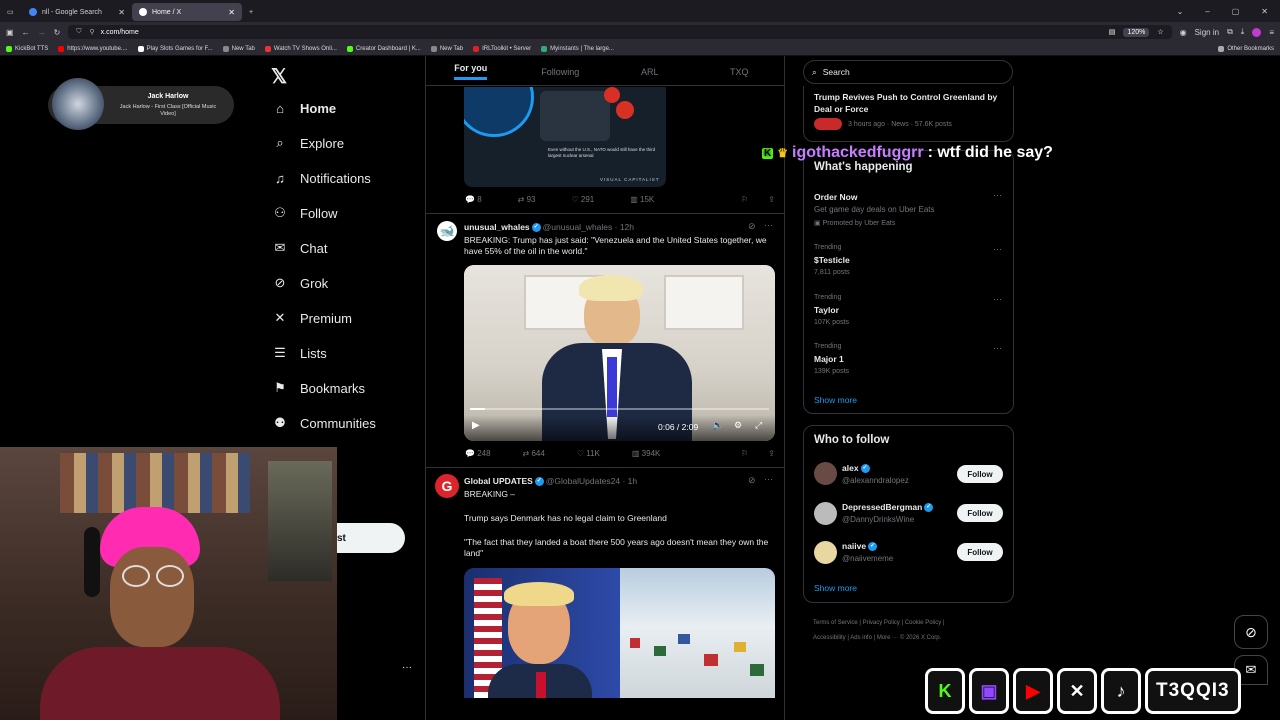 This screenshot has width=1280, height=720. I want to click on video-player: ▶ 0:06 / 2:09 🔈 ⚙ ⤢, so click(619, 353).